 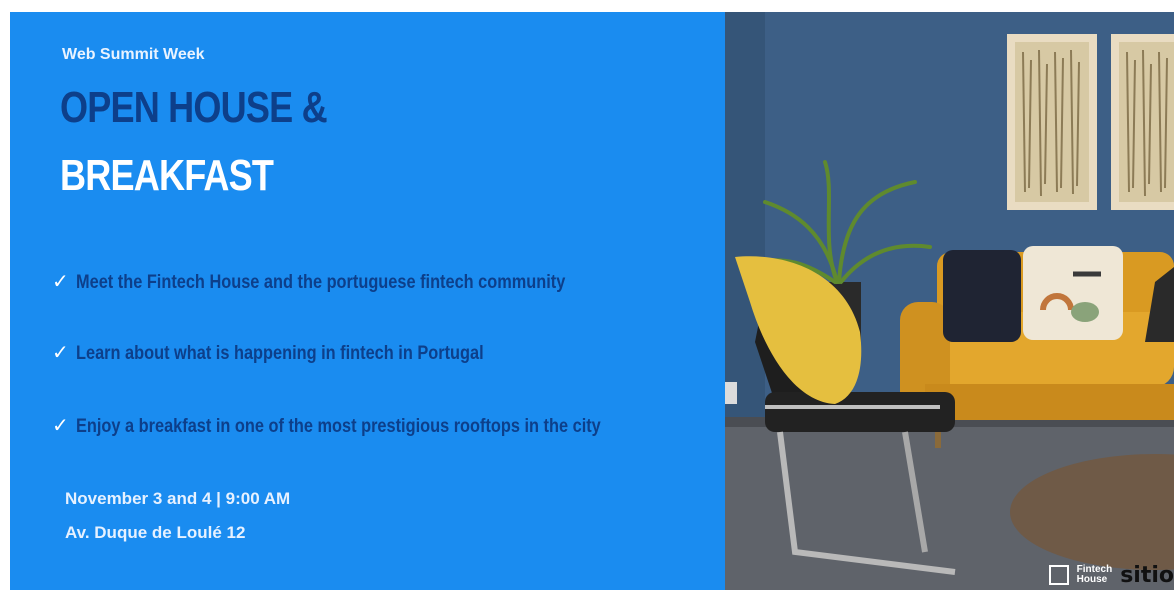 I want to click on wall-art-left, so click(x=1052, y=122).